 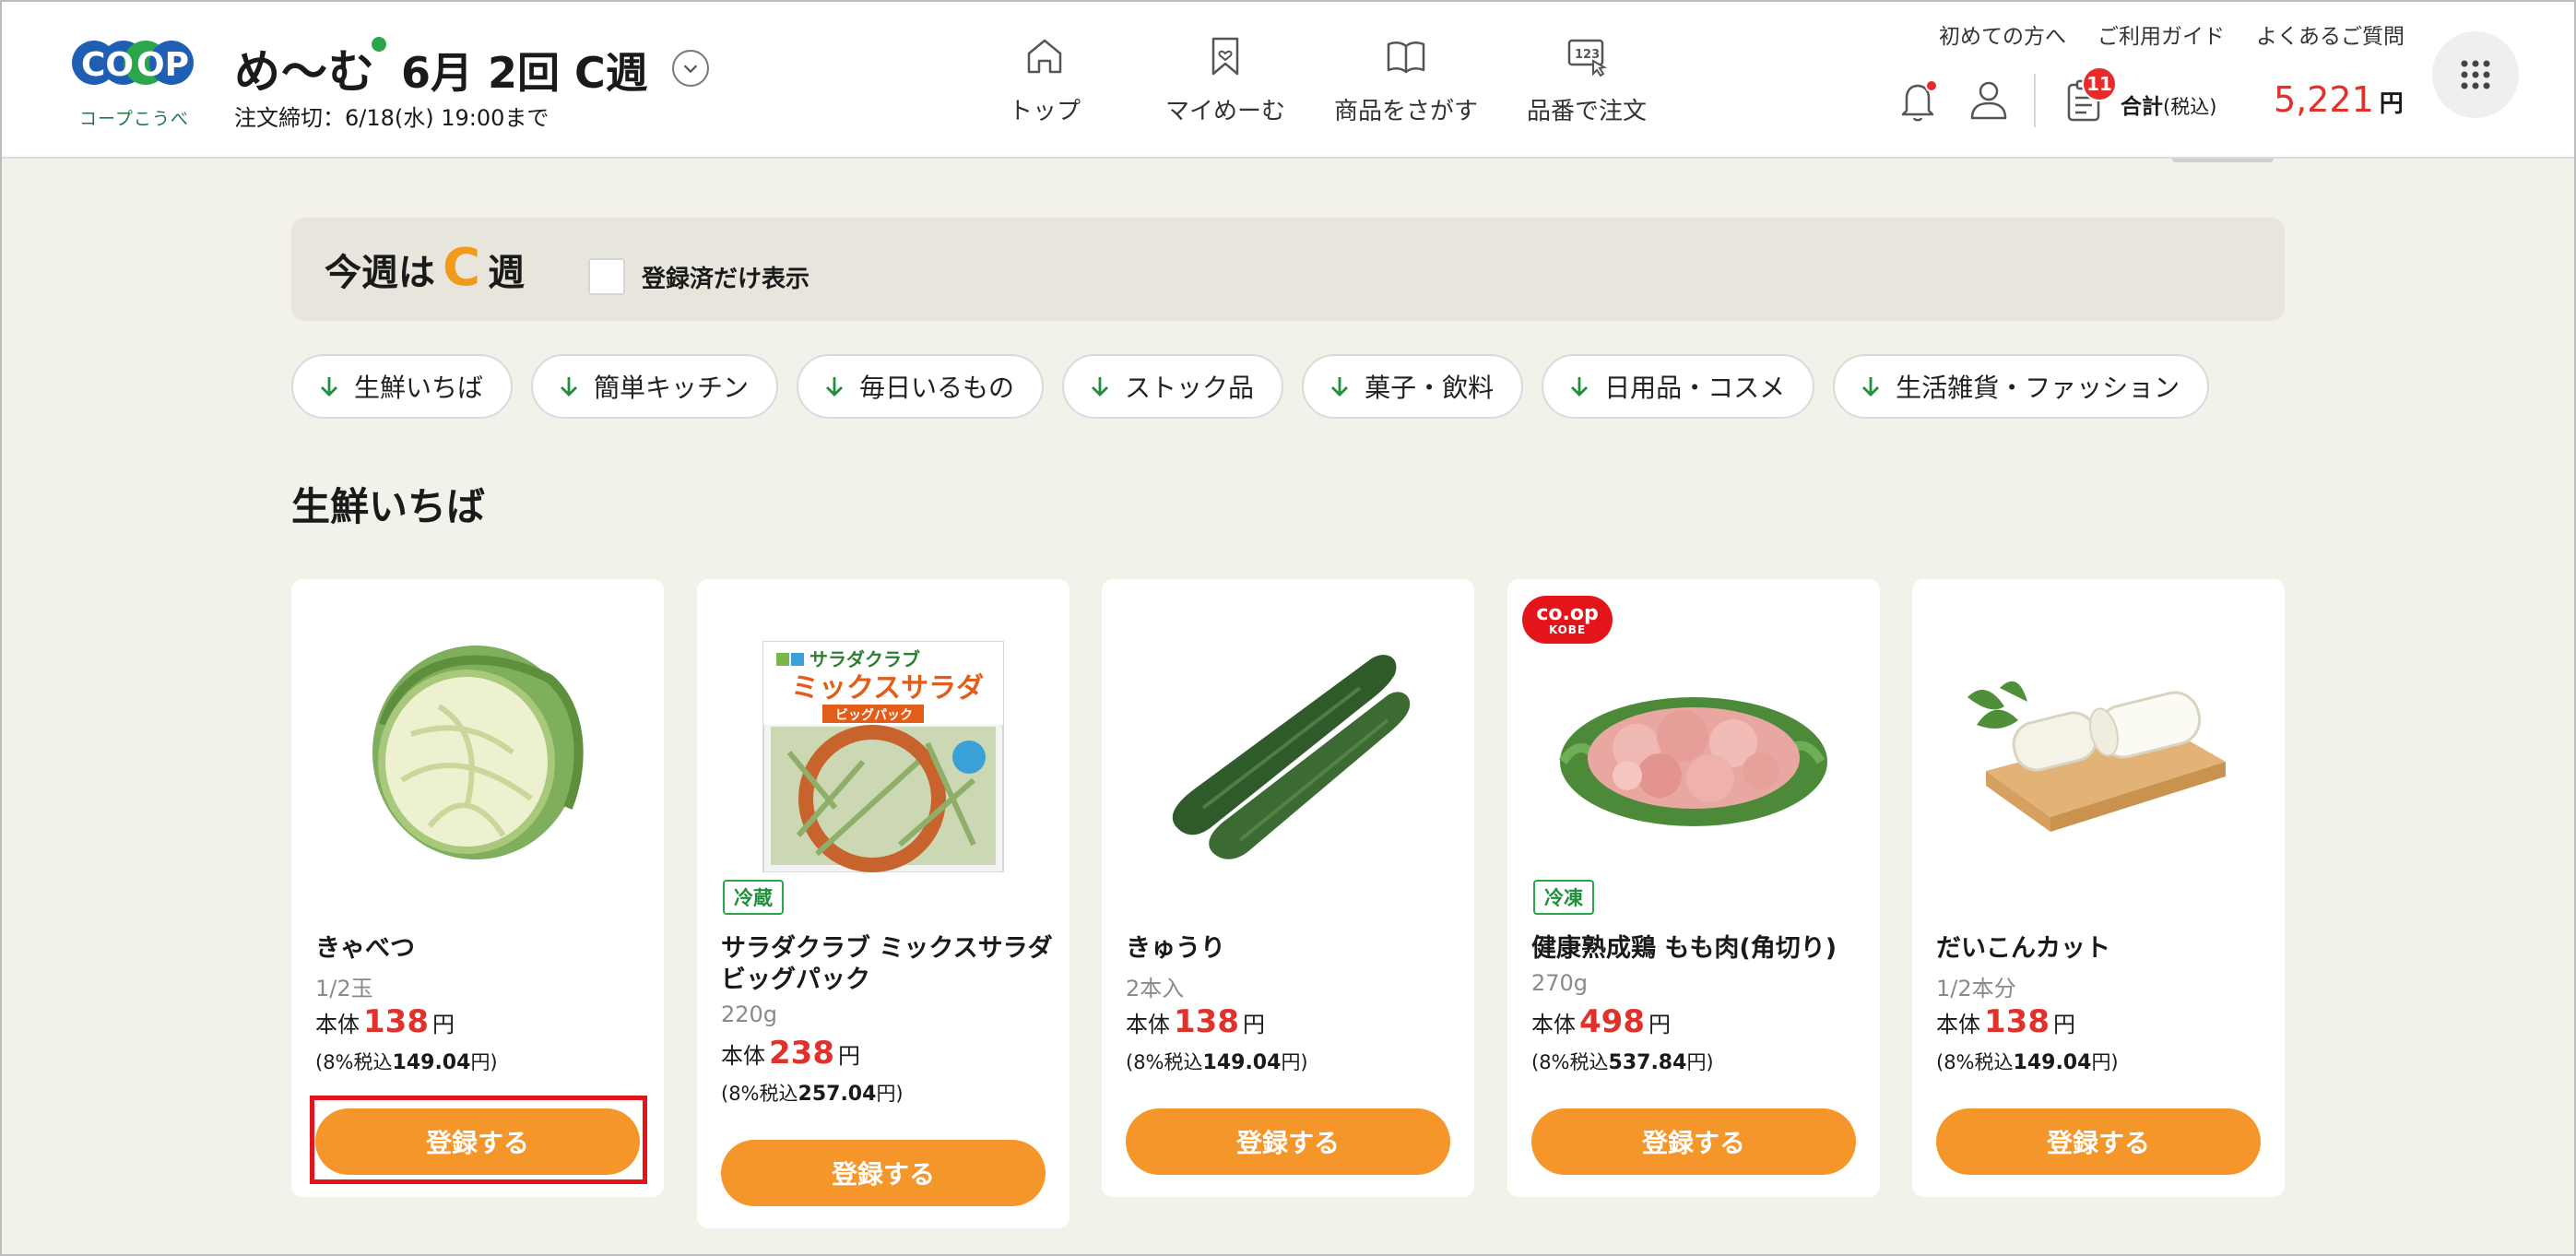 What do you see at coordinates (1563, 897) in the screenshot?
I see `frozen-badge: 冷凍` at bounding box center [1563, 897].